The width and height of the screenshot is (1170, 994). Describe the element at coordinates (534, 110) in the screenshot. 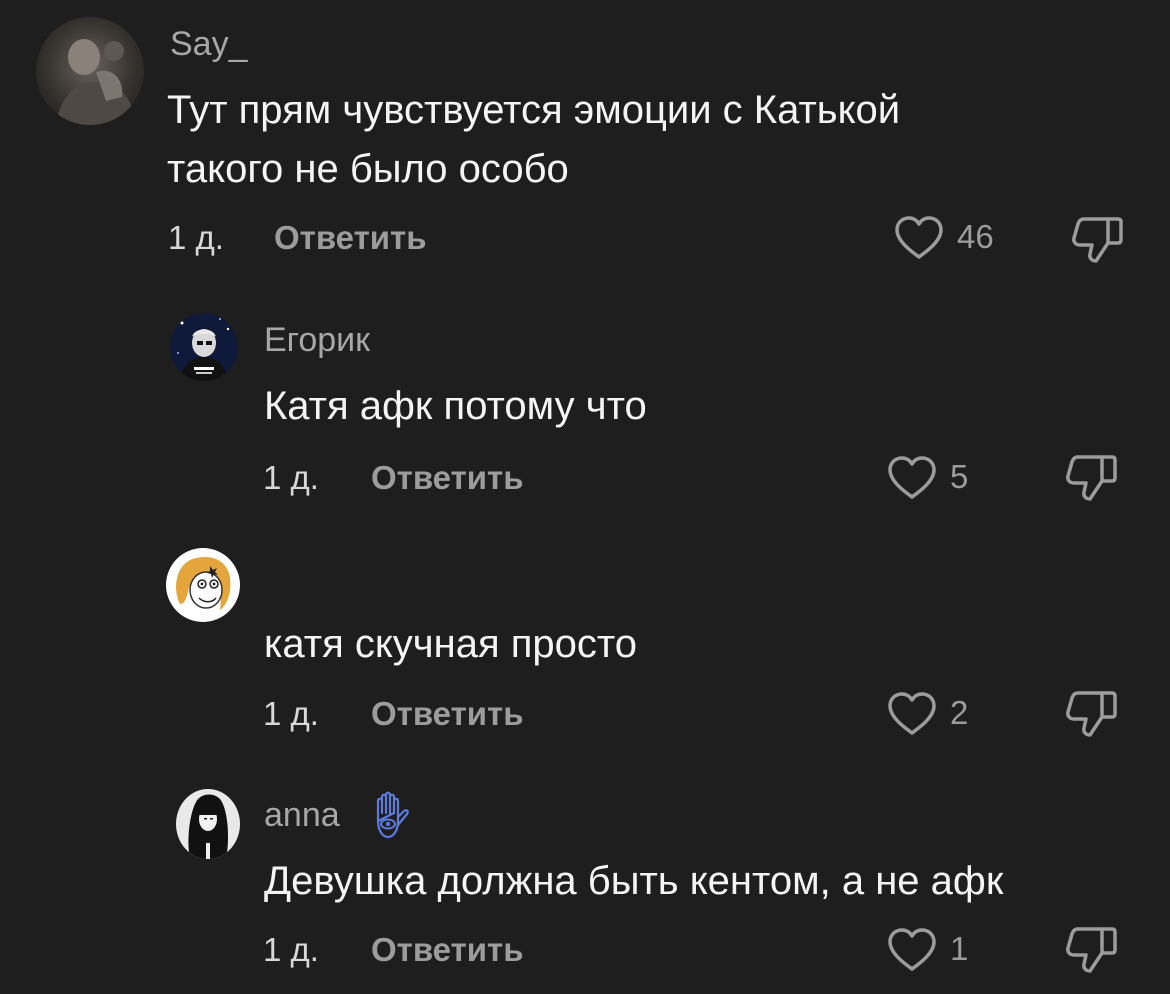

I see `comment-text-line: Тут прям чувствуется эмоции с Катькой` at that location.